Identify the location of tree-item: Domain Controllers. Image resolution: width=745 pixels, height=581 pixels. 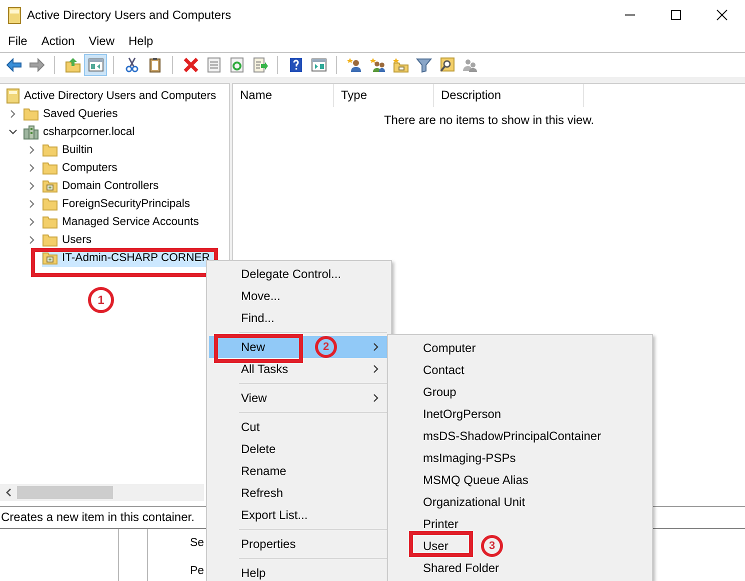
(110, 186).